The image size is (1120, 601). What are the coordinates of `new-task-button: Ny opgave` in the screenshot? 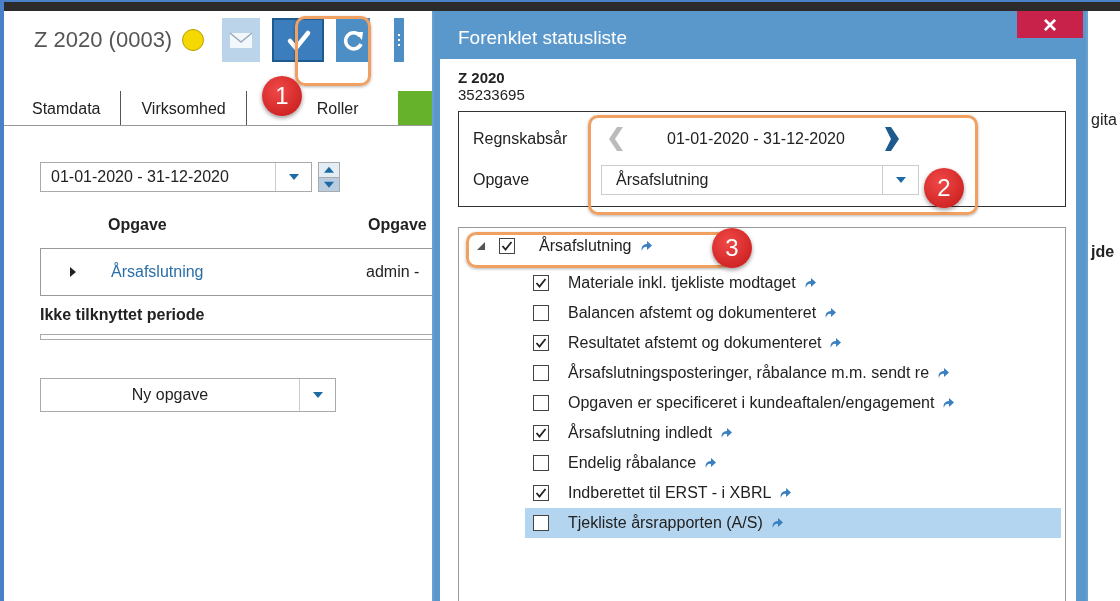 It's located at (188, 395).